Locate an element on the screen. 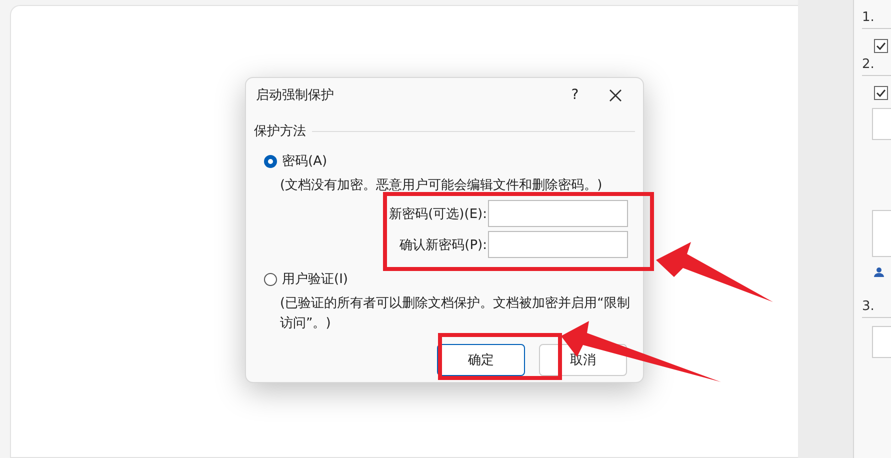  close-icon is located at coordinates (615, 95).